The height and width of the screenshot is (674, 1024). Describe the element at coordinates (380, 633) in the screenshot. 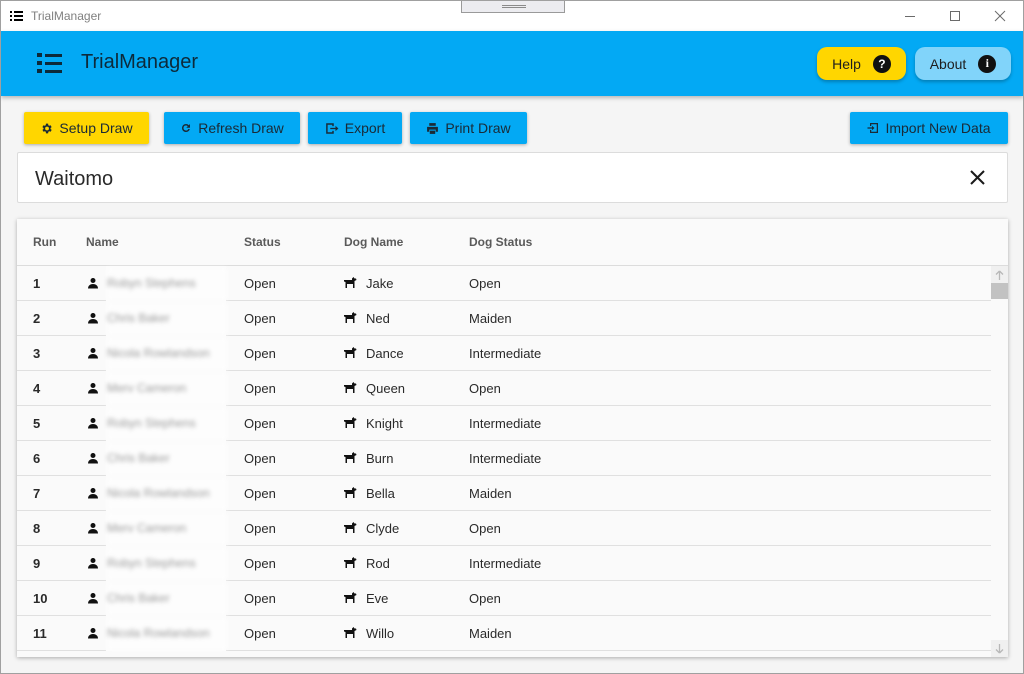

I see `dog-name: Willo` at that location.